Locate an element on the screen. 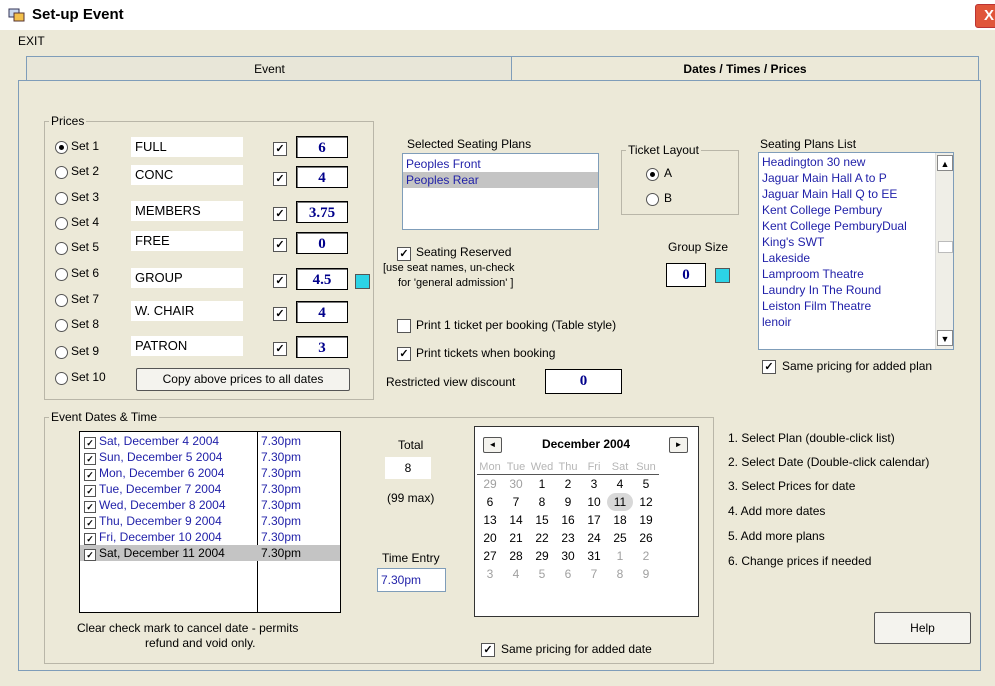 This screenshot has width=995, height=686. scroll-thumb is located at coordinates (945, 247).